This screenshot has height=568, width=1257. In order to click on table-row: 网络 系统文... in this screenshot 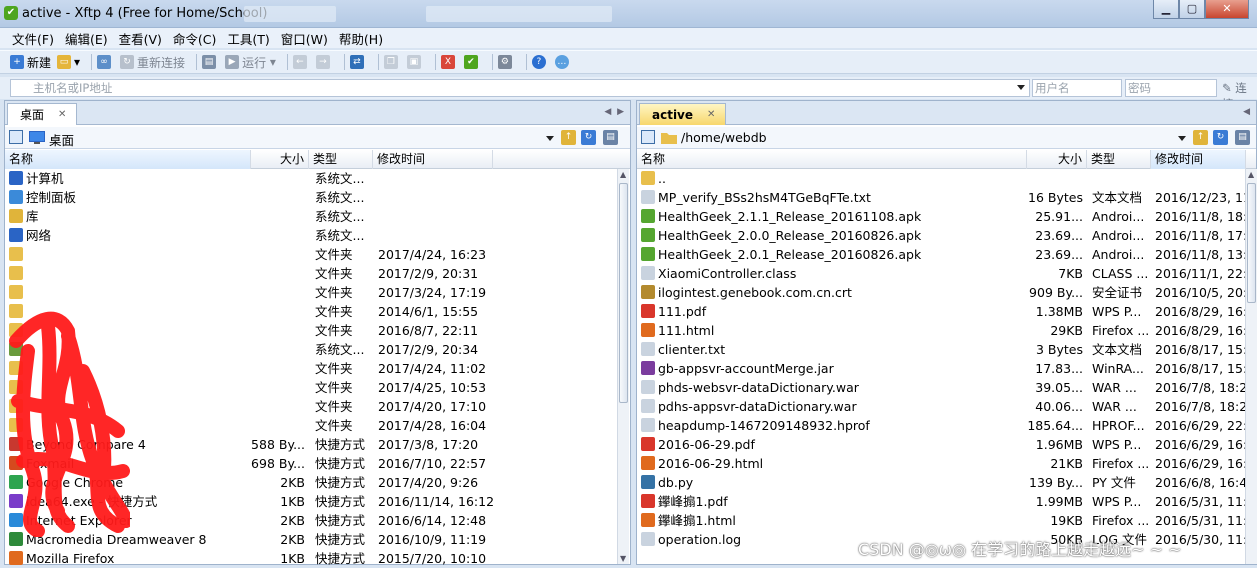, I will do `click(317, 235)`.